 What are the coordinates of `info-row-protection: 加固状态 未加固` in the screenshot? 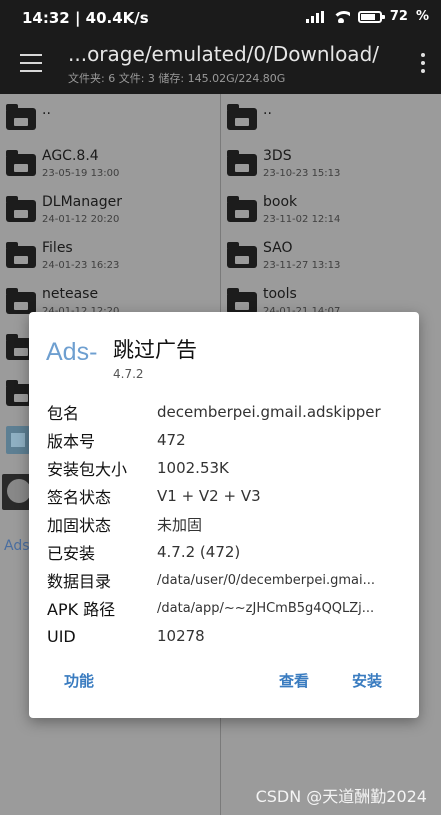 It's located at (227, 524).